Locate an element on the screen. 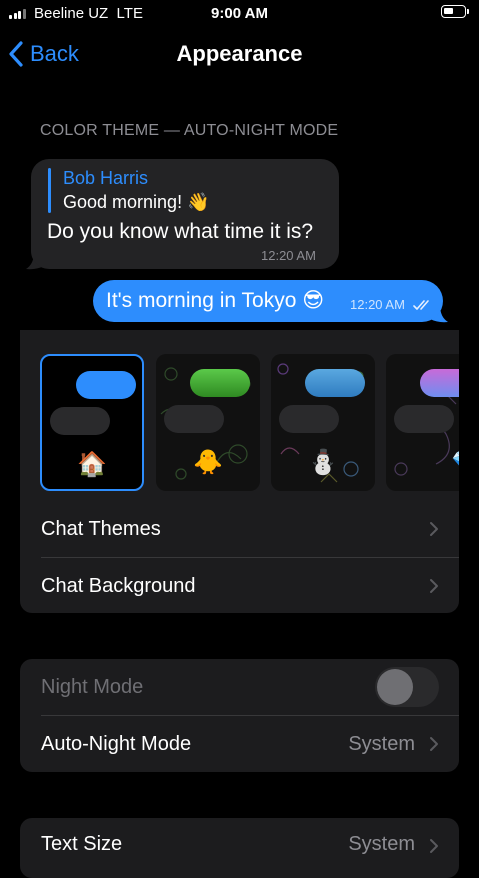 The image size is (479, 878). incoming-message-time: 12:20 AM is located at coordinates (288, 255).